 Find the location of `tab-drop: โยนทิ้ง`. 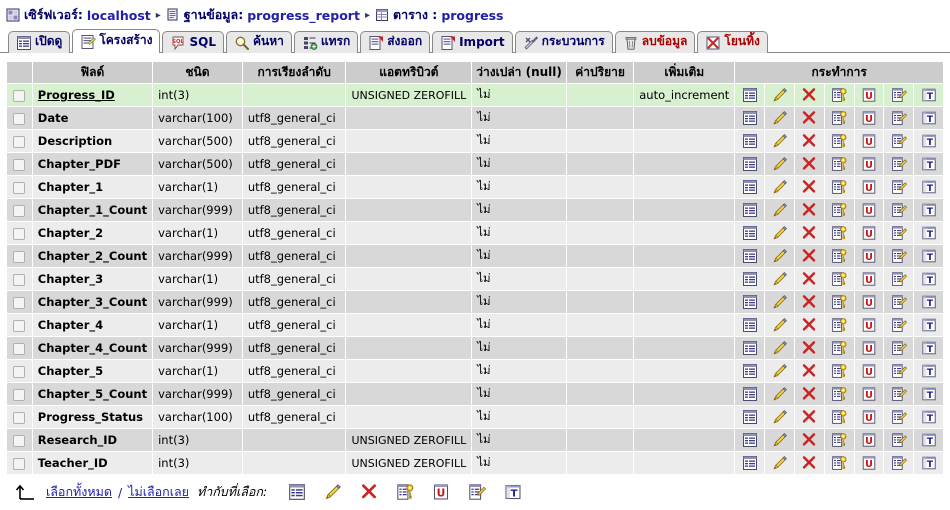

tab-drop: โยนทิ้ง is located at coordinates (732, 42).